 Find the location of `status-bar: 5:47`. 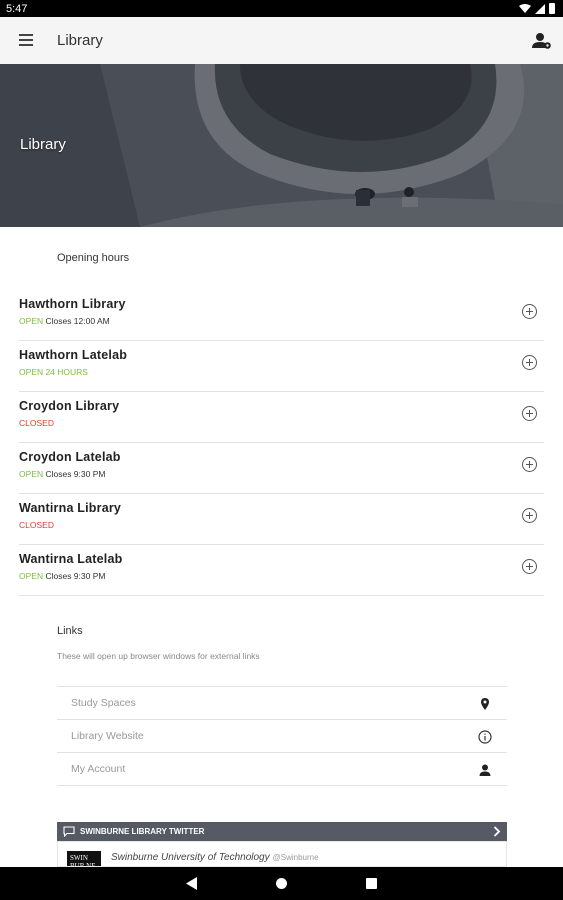

status-bar: 5:47 is located at coordinates (281, 8).